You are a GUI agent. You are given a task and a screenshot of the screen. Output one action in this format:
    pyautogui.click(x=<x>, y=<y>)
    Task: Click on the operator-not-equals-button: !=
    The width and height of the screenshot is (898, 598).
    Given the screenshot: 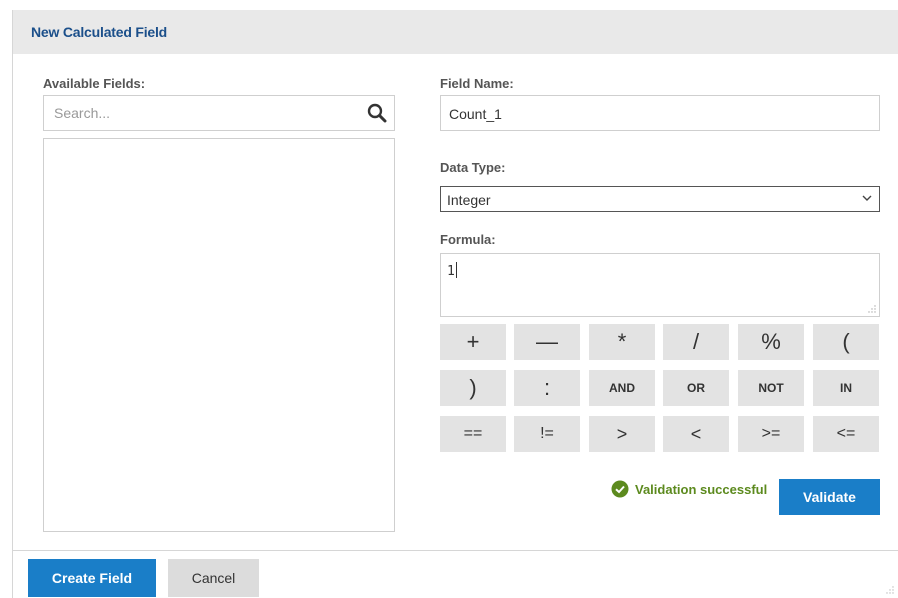 What is the action you would take?
    pyautogui.click(x=547, y=434)
    